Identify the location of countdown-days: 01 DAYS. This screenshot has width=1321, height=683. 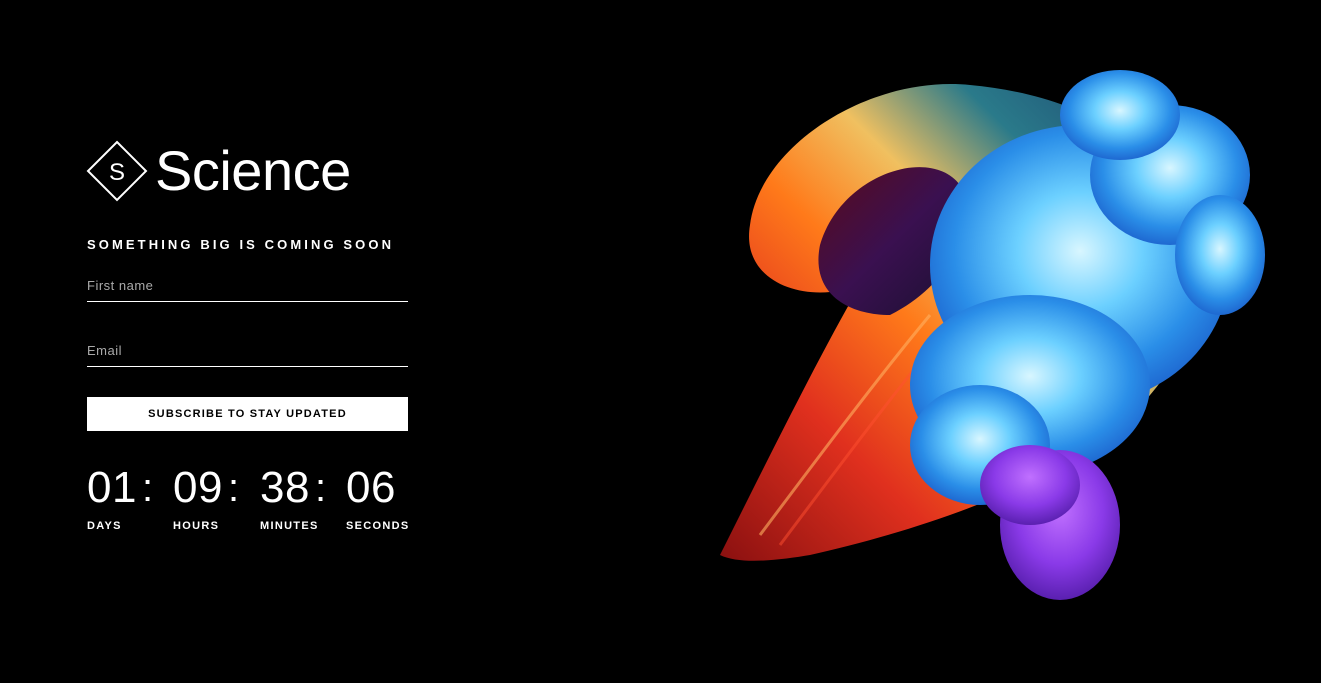
(112, 497).